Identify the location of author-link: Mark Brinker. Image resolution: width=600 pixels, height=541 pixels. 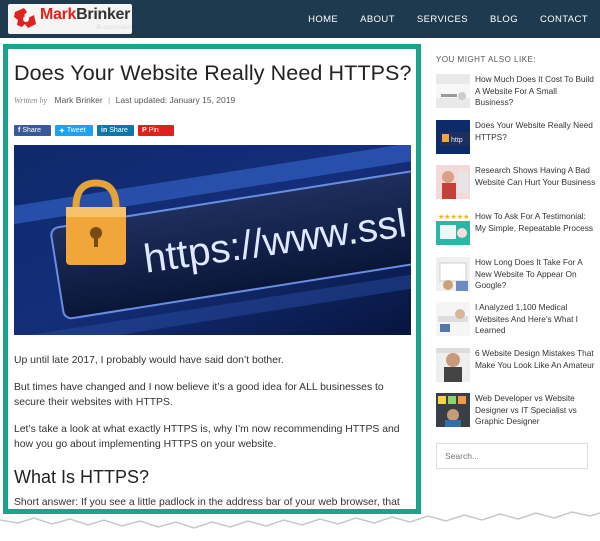
(78, 100).